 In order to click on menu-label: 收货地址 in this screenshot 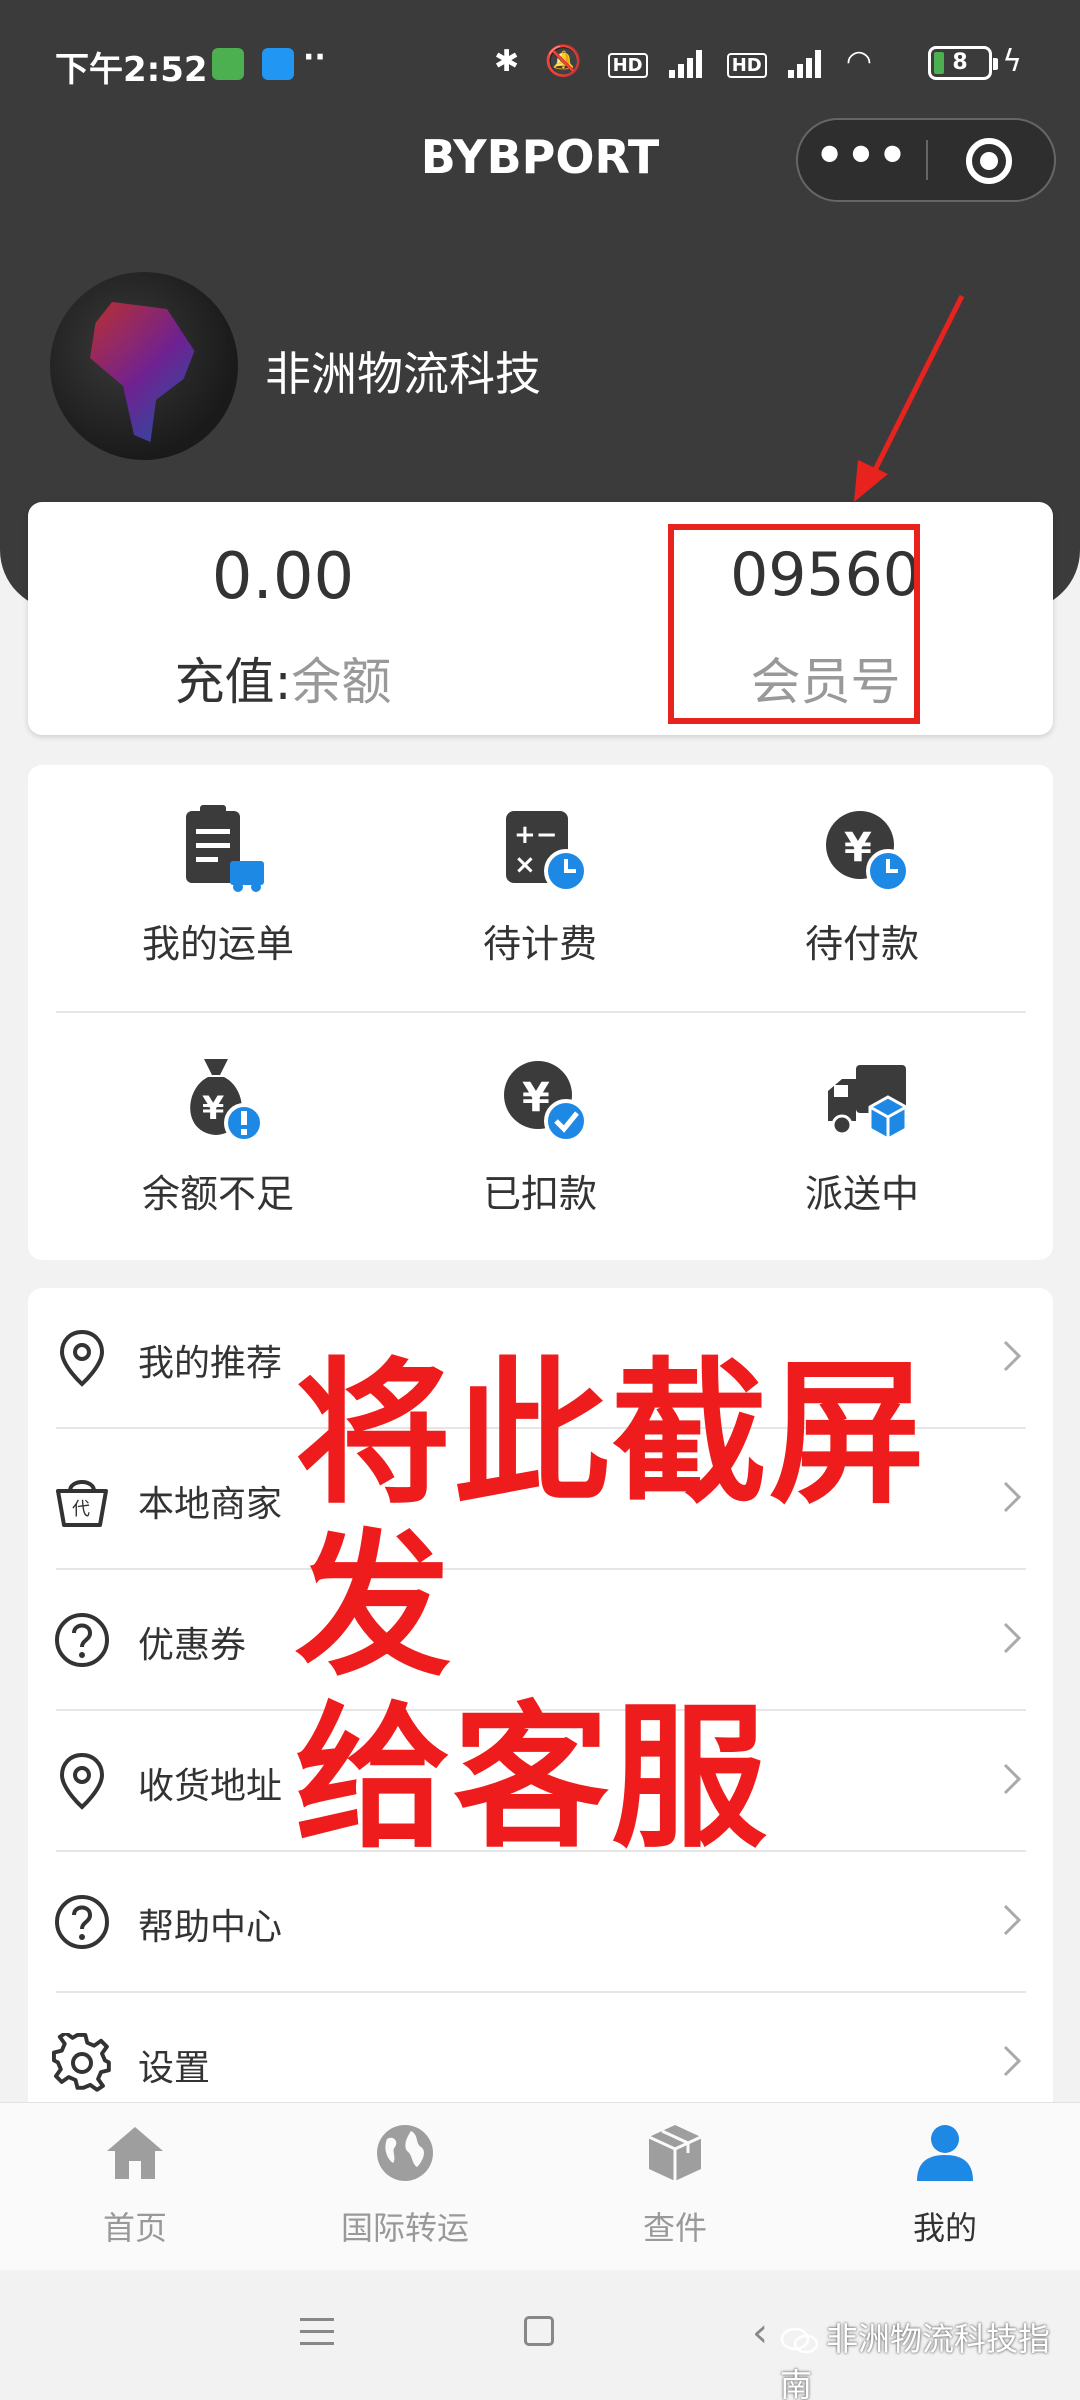, I will do `click(210, 1786)`.